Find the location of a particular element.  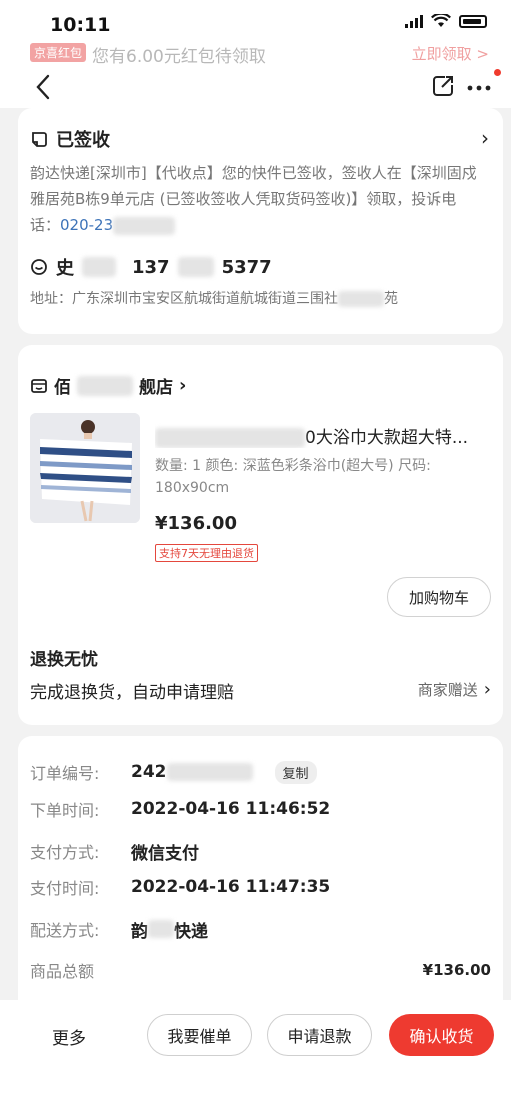

request-refund-button: 申请退款 is located at coordinates (319, 1035).